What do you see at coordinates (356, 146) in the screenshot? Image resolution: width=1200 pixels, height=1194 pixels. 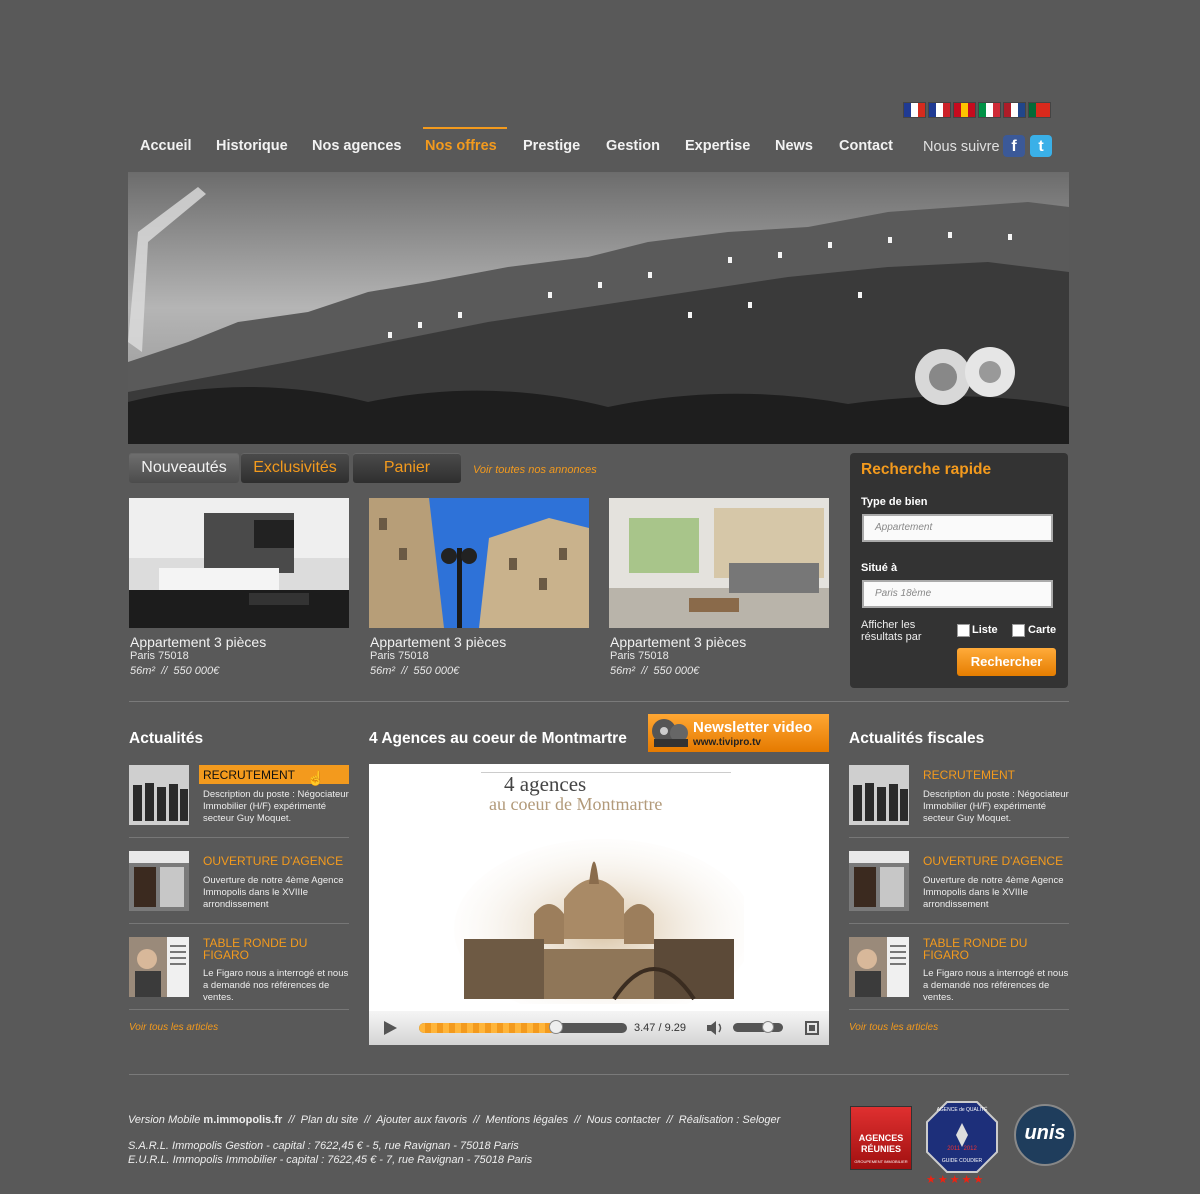 I see `nav-nos-agences: Nos agences` at bounding box center [356, 146].